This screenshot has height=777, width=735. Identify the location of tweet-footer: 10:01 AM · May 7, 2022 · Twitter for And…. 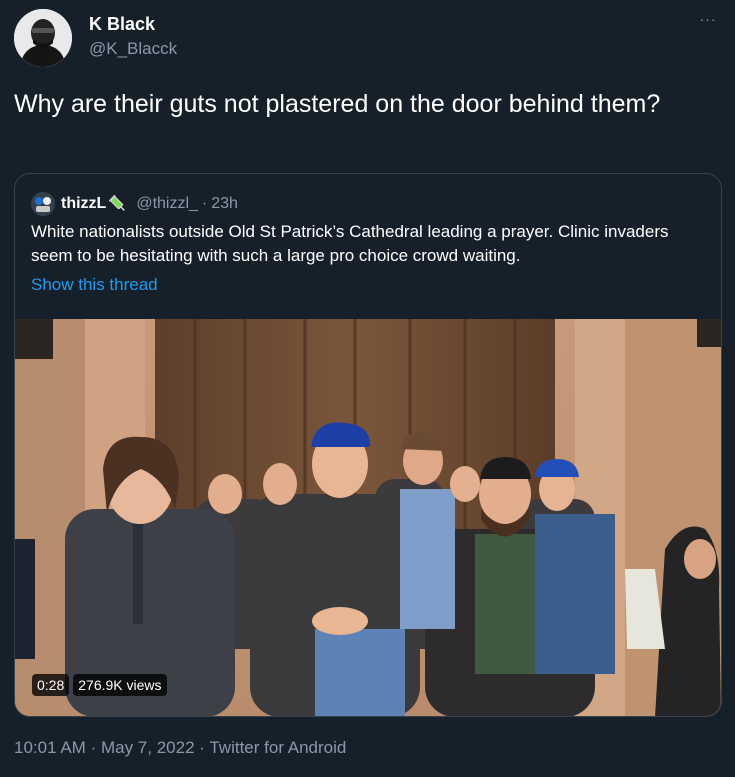
(180, 748).